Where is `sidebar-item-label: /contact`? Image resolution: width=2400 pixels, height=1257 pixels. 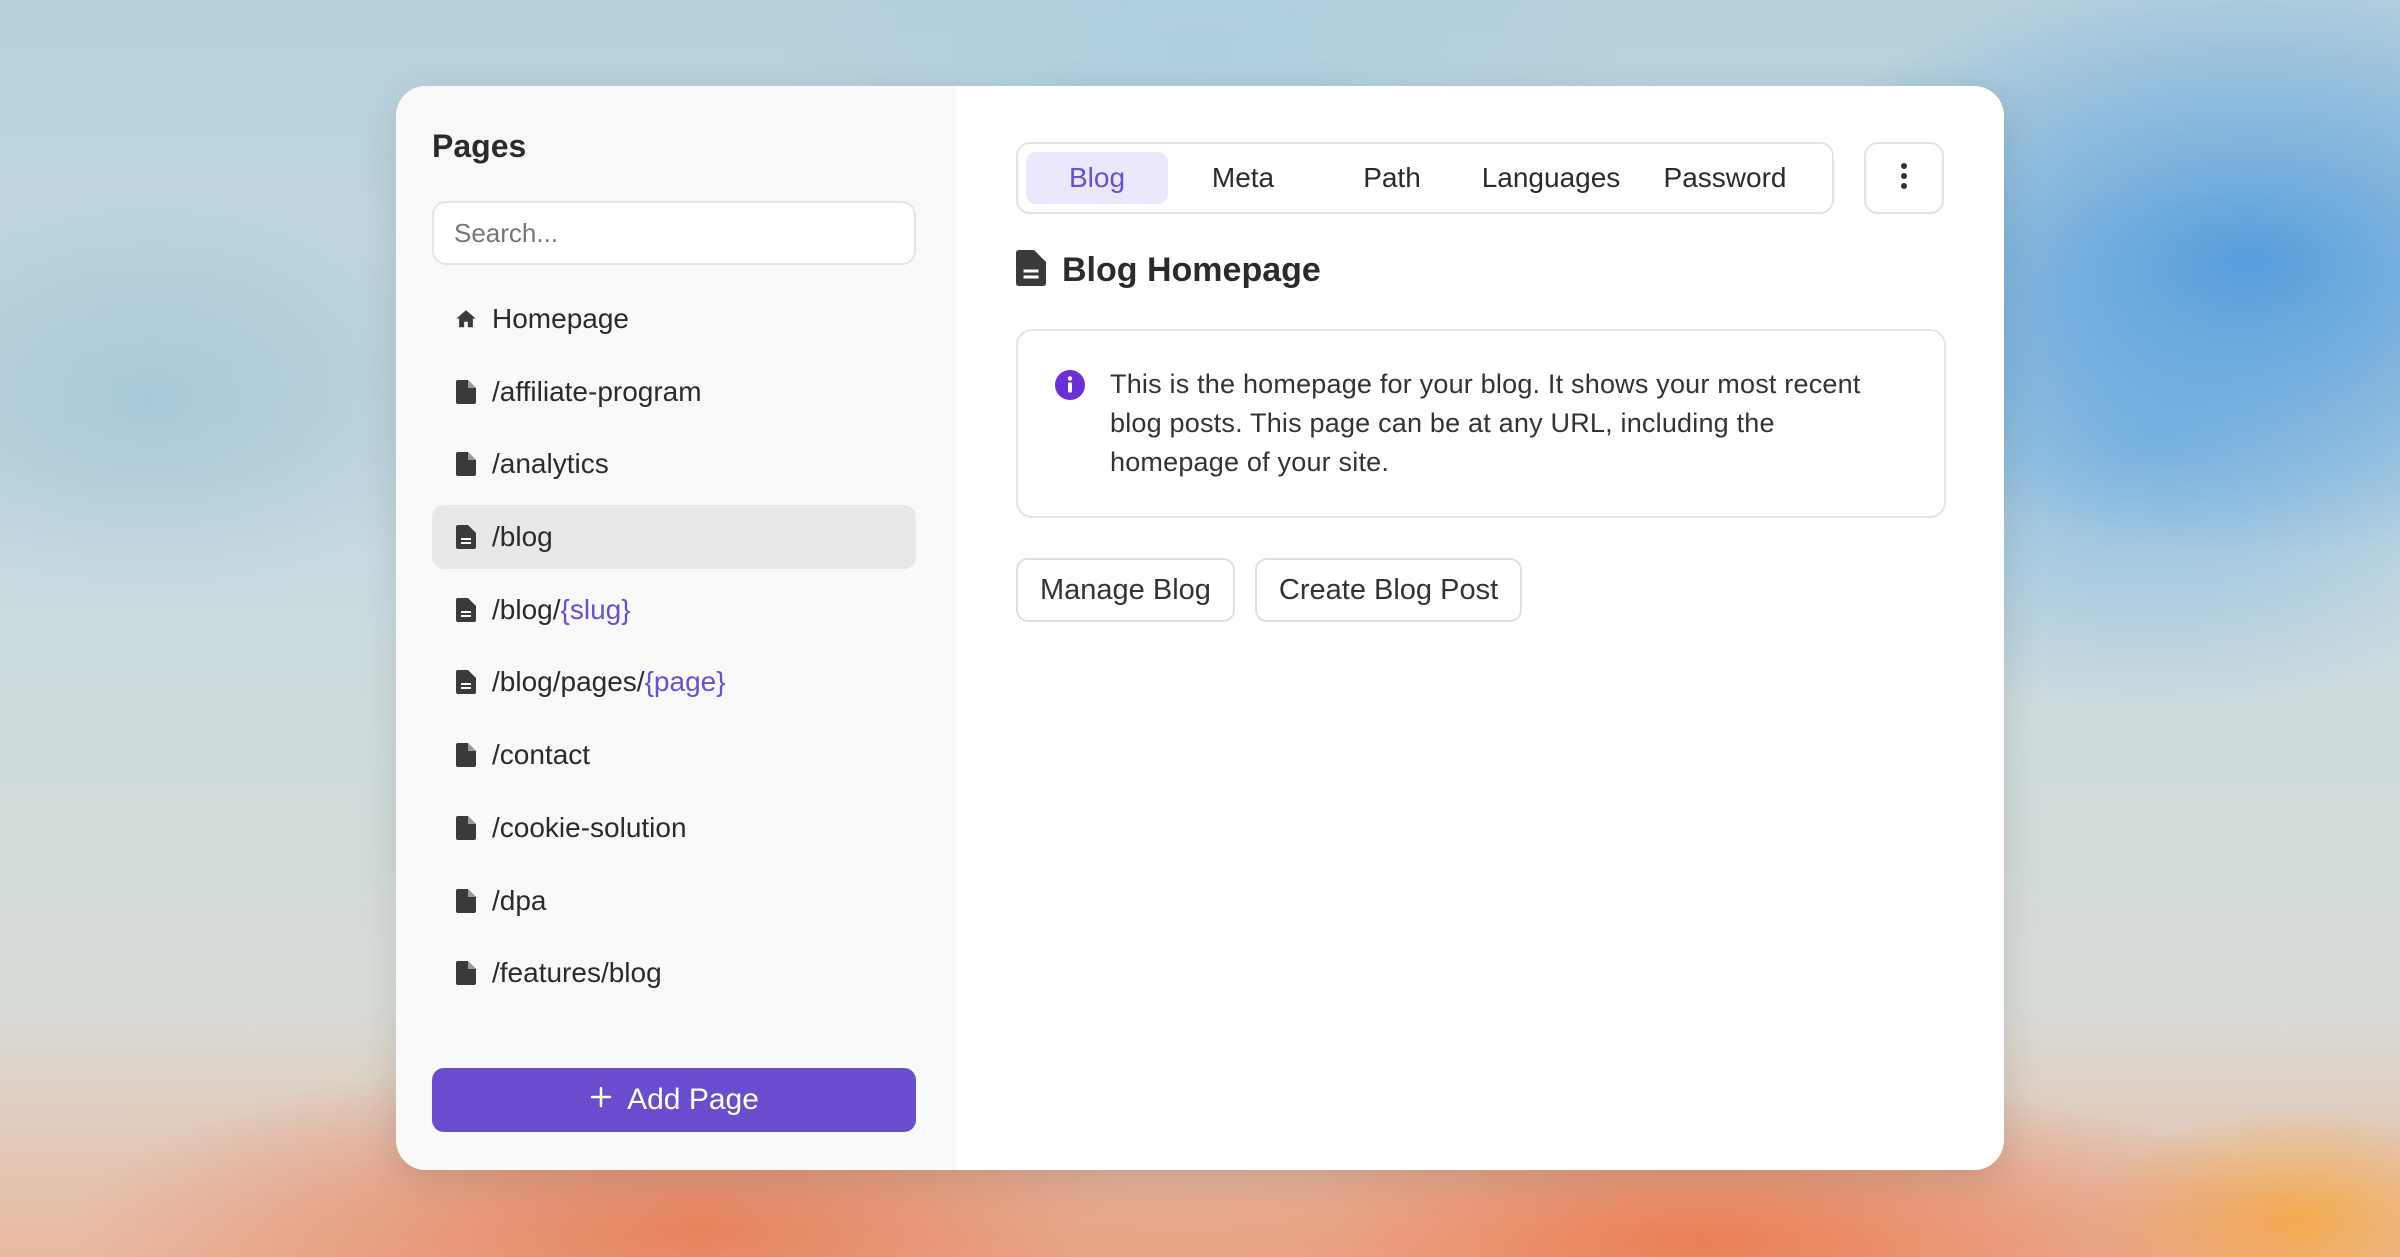 sidebar-item-label: /contact is located at coordinates (541, 755).